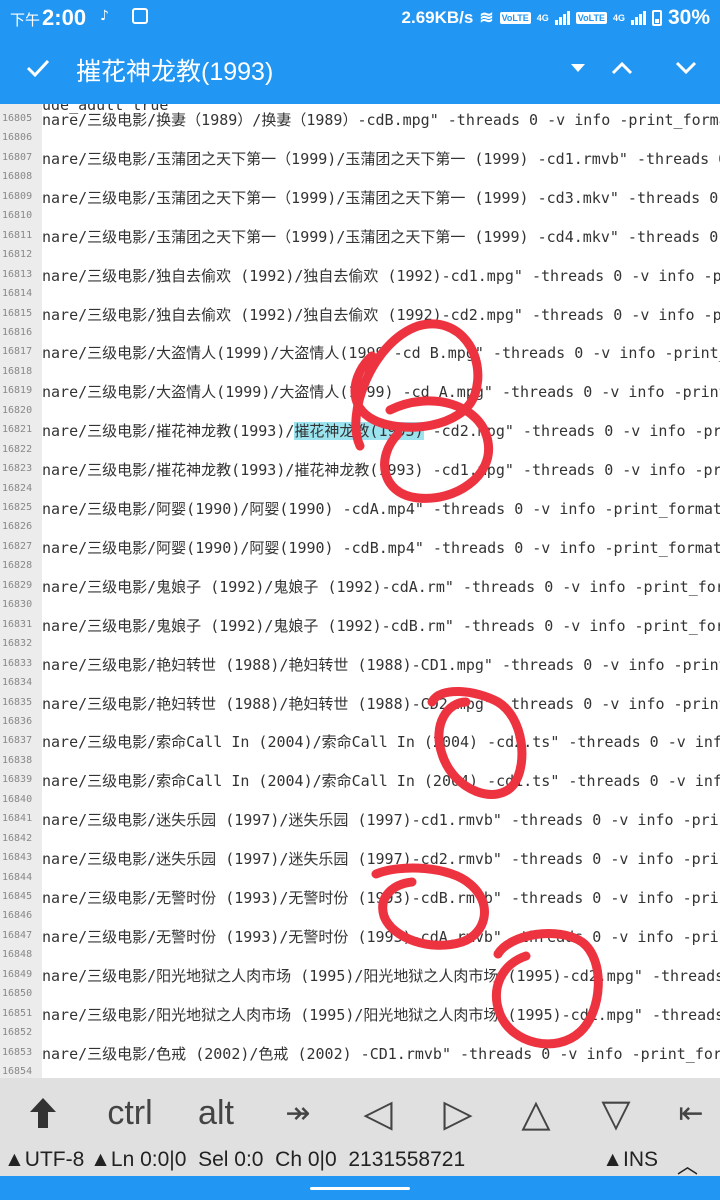 The height and width of the screenshot is (1200, 720). What do you see at coordinates (360, 490) in the screenshot?
I see `editor-line: 16824` at bounding box center [360, 490].